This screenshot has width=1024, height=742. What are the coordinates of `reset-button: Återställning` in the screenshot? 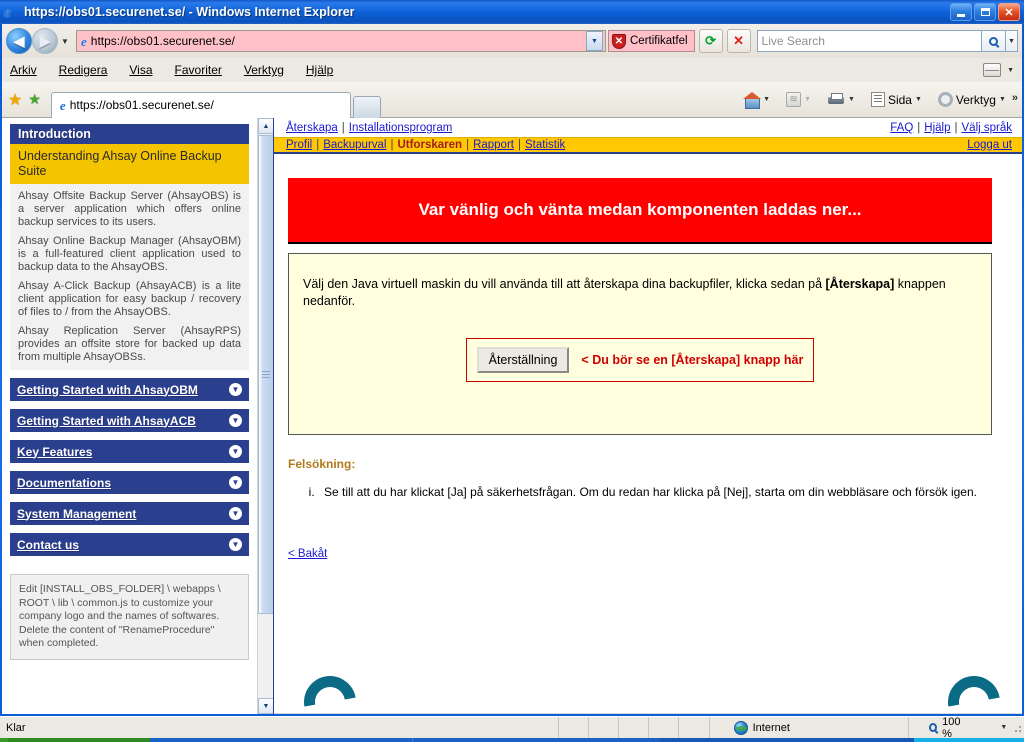 It's located at (523, 360).